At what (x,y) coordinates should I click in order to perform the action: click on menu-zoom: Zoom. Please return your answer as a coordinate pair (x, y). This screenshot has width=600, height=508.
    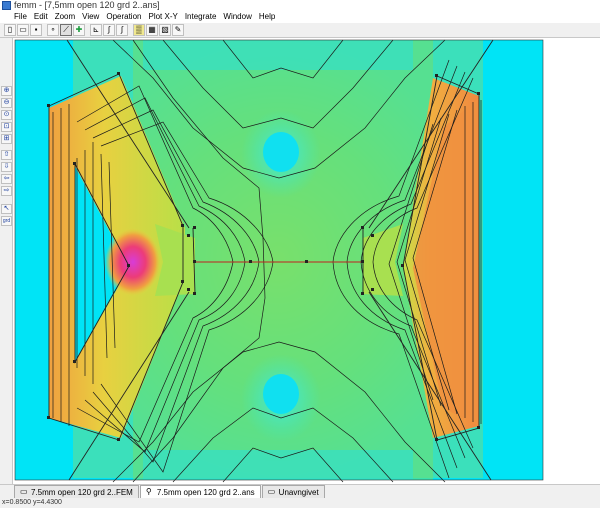
    Looking at the image, I should click on (65, 17).